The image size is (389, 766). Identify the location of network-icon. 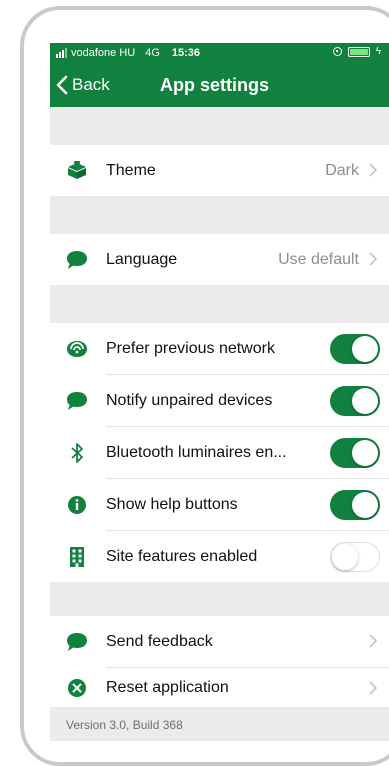
(77, 349).